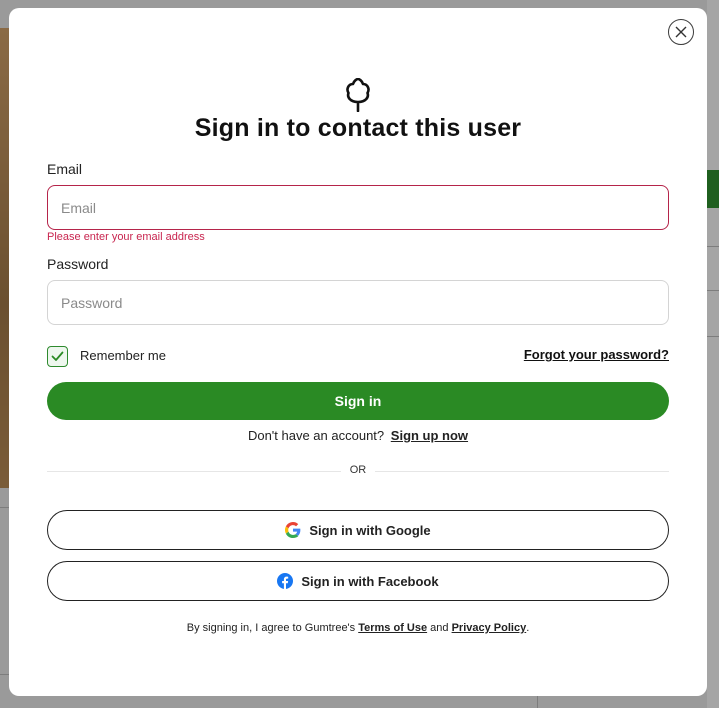 This screenshot has width=719, height=708. I want to click on close-button, so click(681, 32).